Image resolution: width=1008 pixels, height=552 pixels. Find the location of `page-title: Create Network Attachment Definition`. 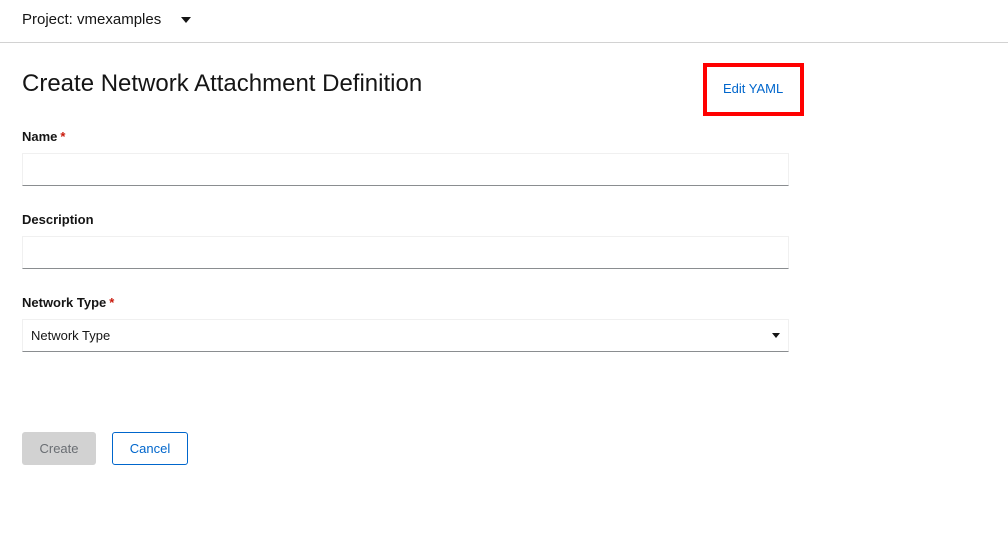

page-title: Create Network Attachment Definition is located at coordinates (222, 83).